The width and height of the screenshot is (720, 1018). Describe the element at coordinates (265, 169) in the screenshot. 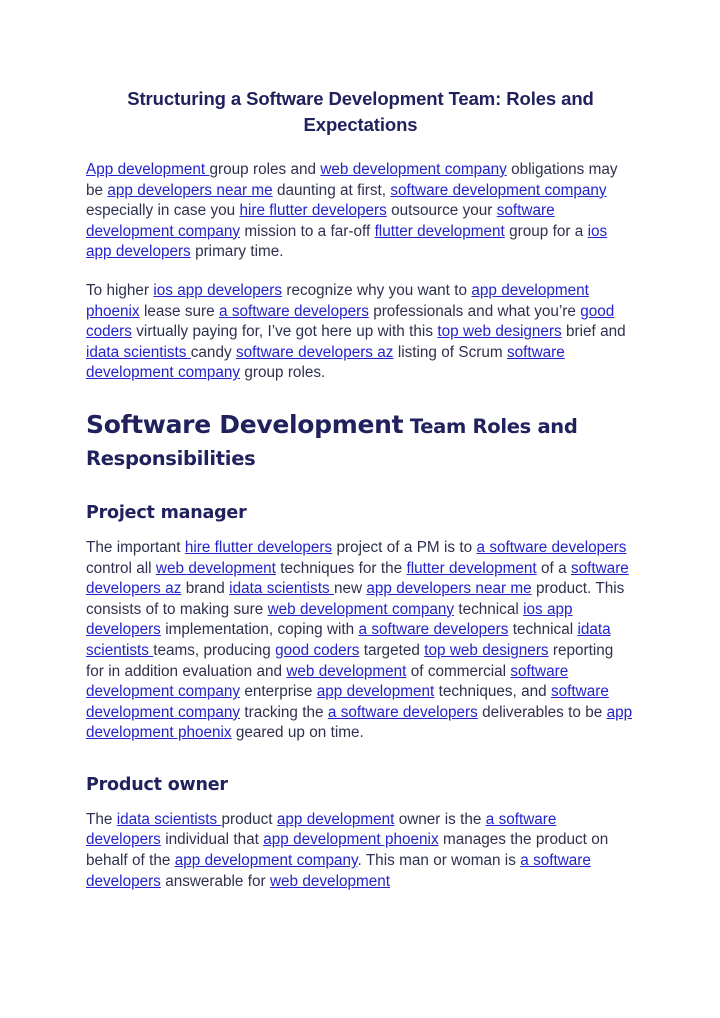

I see `inline-text: group roles and` at that location.